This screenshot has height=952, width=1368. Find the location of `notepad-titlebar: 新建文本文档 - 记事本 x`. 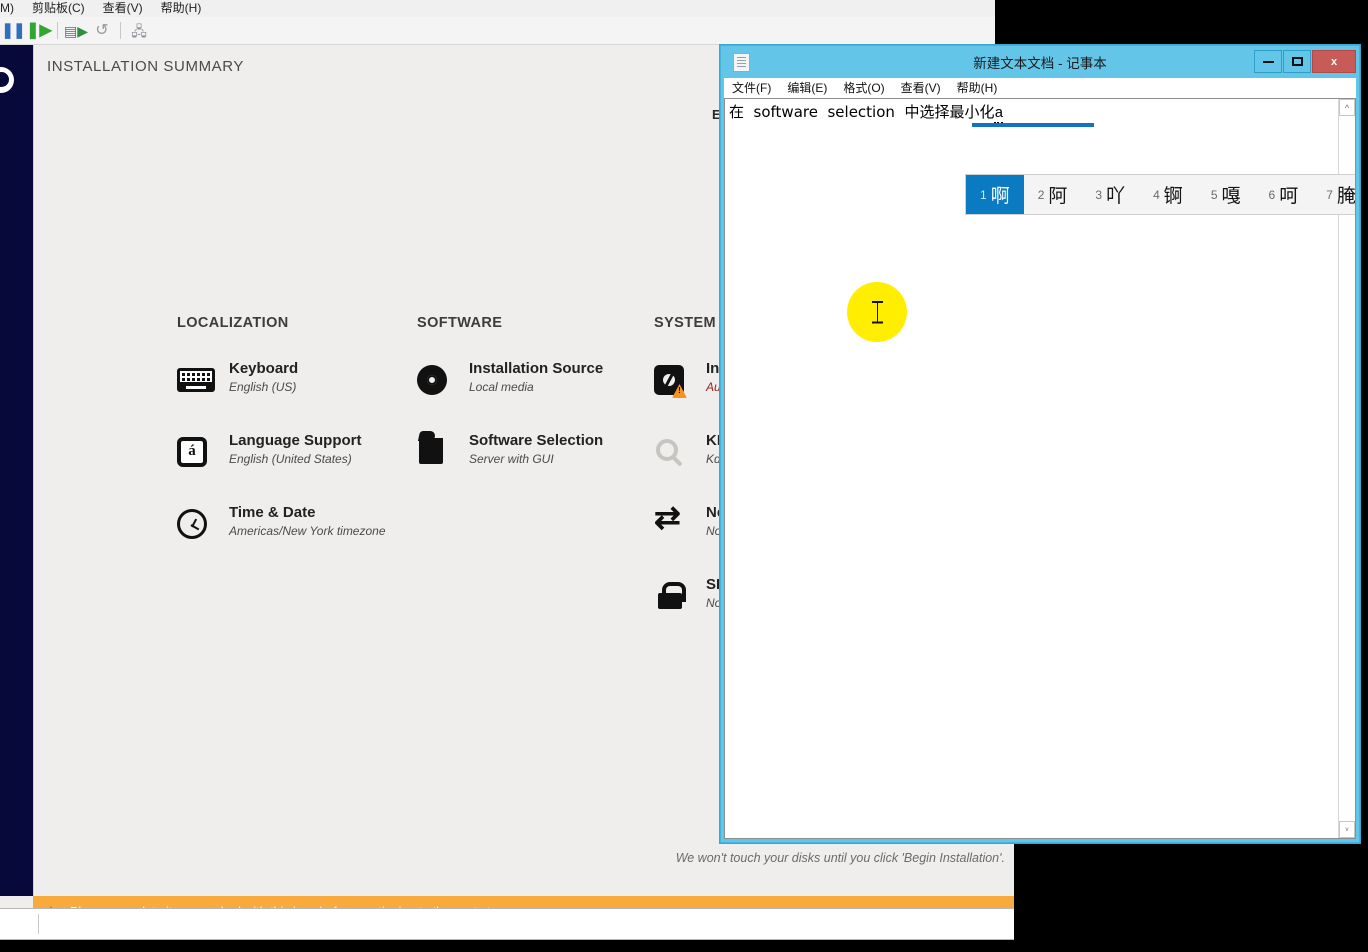

notepad-titlebar: 新建文本文档 - 记事本 x is located at coordinates (1040, 62).